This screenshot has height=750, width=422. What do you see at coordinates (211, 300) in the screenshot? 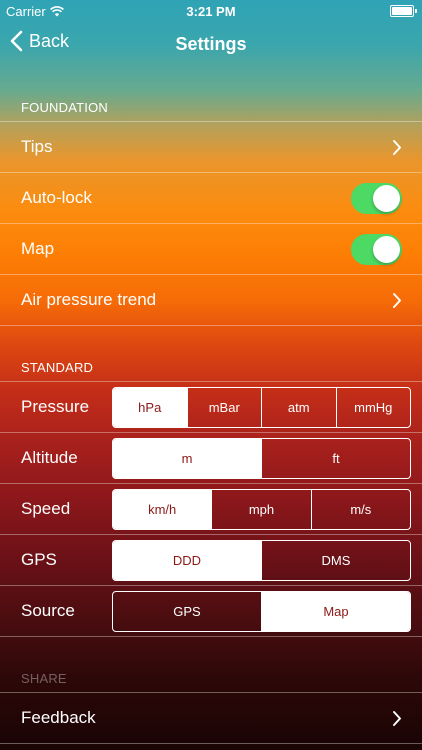
I see `air-pressure-trend-row: Air pressure trend` at bounding box center [211, 300].